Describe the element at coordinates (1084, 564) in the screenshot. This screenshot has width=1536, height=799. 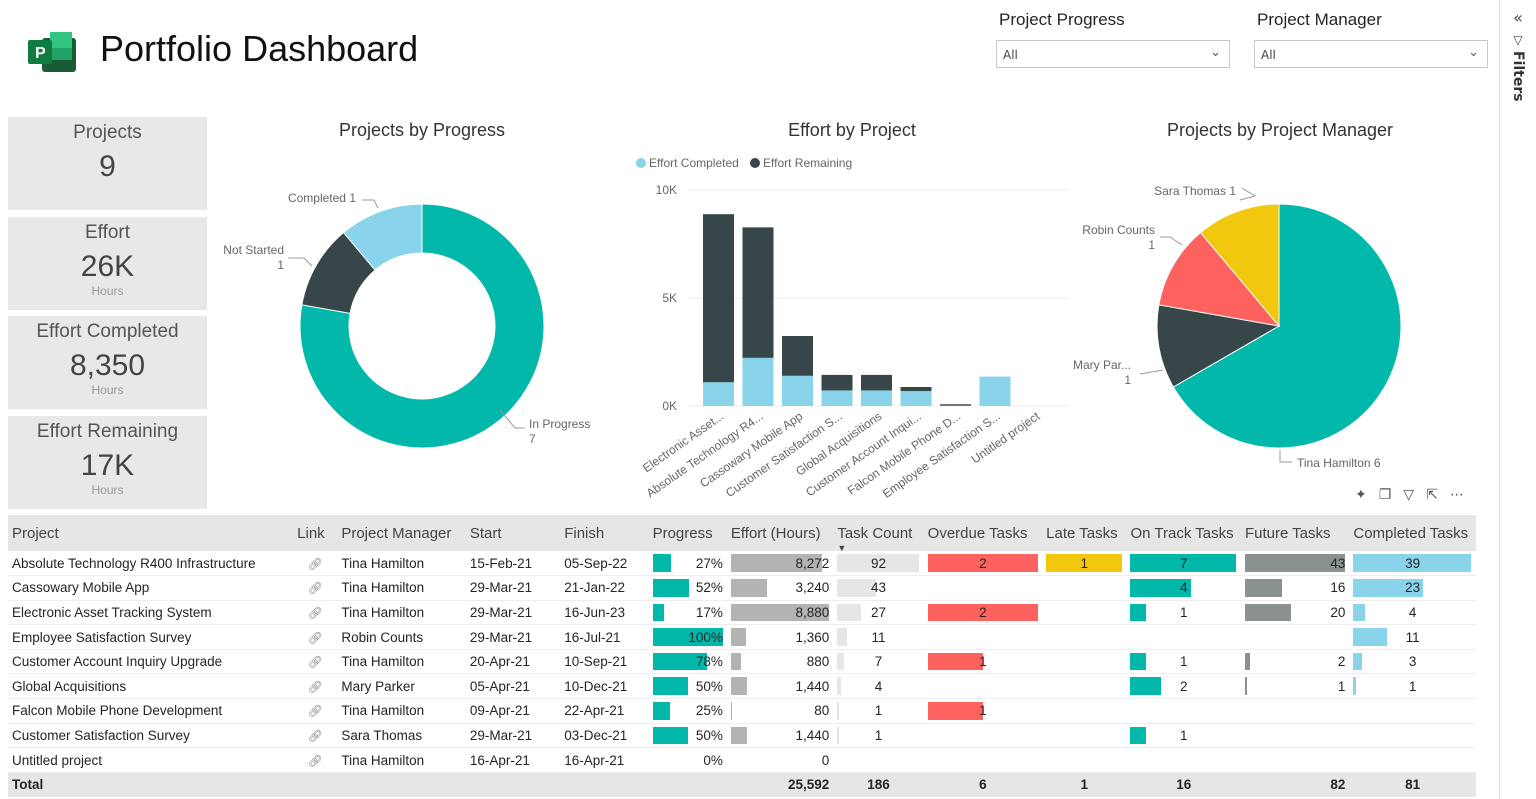
I see `cell-late-tasks: 1` at that location.